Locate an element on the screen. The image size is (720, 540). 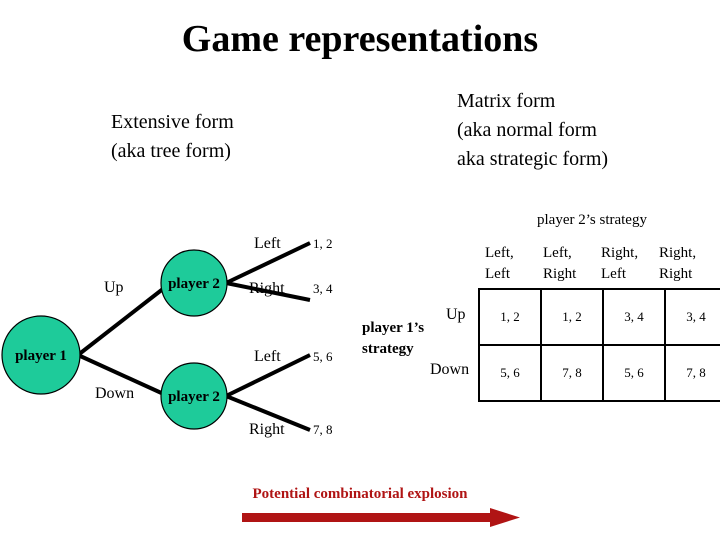
table-row: 5, 6 7, 8 5, 6 7, 8 is located at coordinates (599, 373).